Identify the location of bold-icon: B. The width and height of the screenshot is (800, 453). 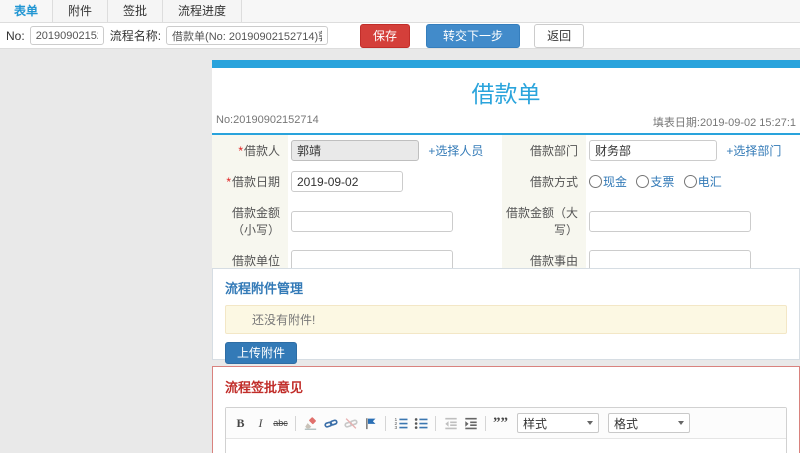
(240, 423).